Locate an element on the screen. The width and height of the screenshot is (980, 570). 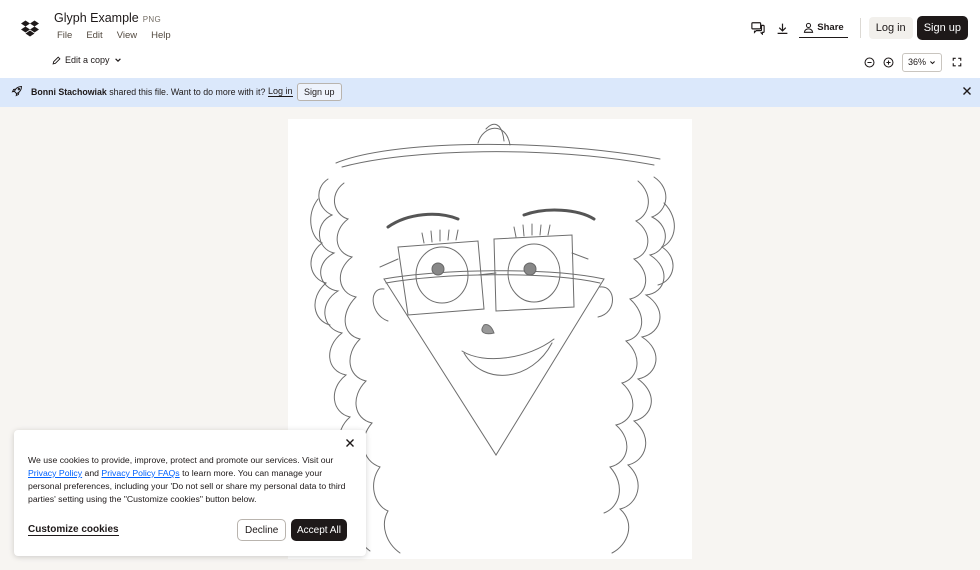
decline-button: Decline is located at coordinates (262, 530).